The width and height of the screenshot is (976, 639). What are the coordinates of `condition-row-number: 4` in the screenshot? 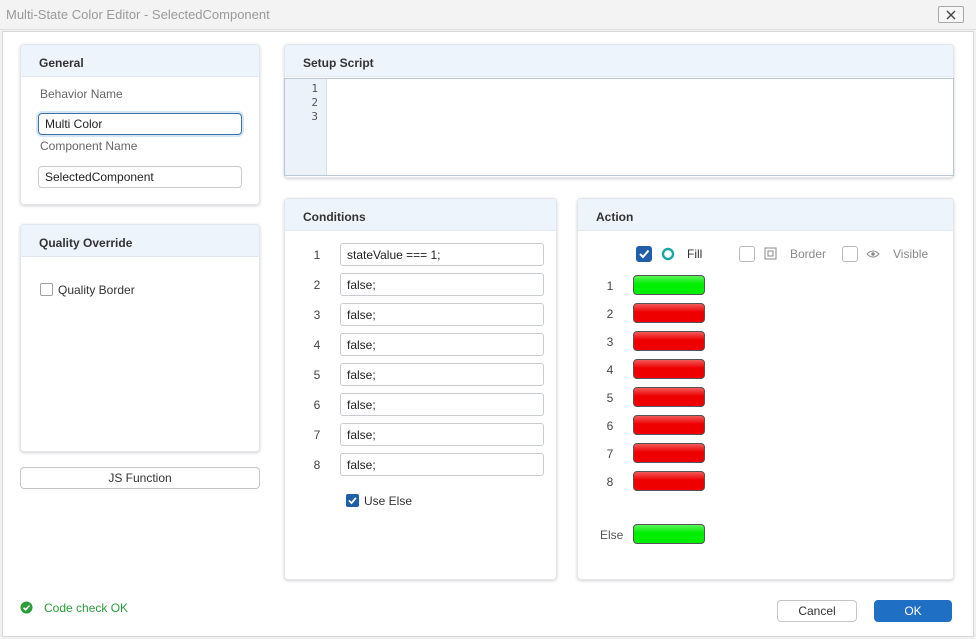 It's located at (317, 345).